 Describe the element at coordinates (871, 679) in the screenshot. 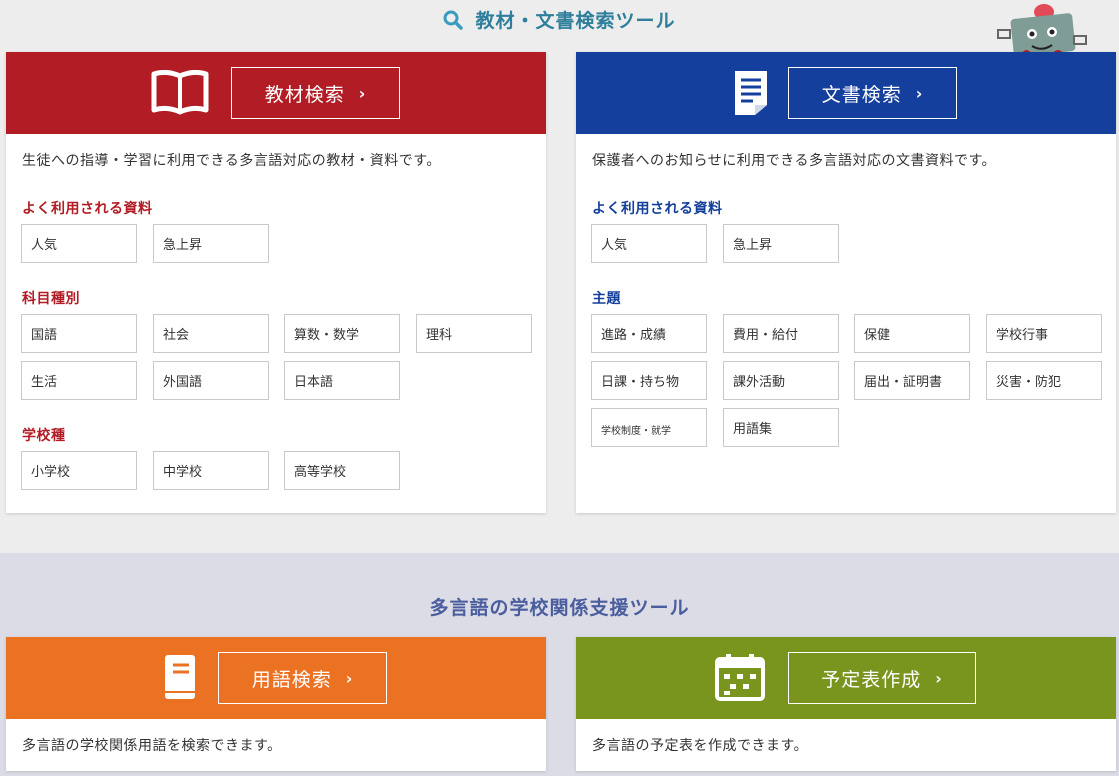

I see `schedule-create-label: 予定表作成` at that location.